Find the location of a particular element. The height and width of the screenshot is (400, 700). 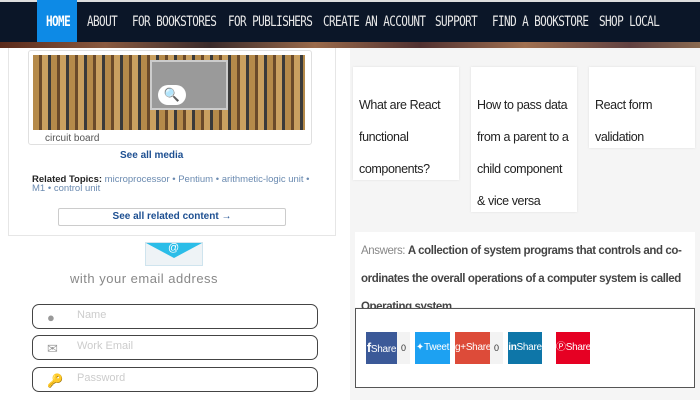

twitter-tweet-button: ✦Tweet is located at coordinates (432, 348).